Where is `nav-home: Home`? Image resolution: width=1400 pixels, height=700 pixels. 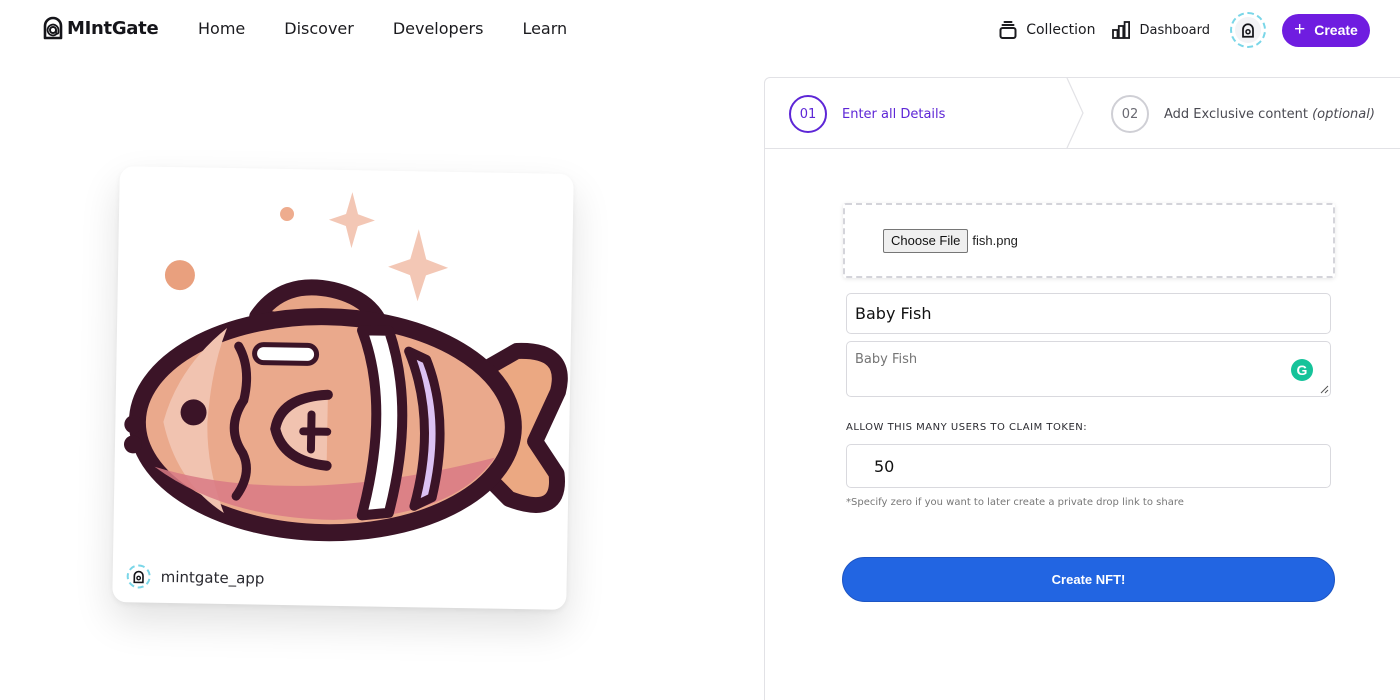
nav-home: Home is located at coordinates (221, 28).